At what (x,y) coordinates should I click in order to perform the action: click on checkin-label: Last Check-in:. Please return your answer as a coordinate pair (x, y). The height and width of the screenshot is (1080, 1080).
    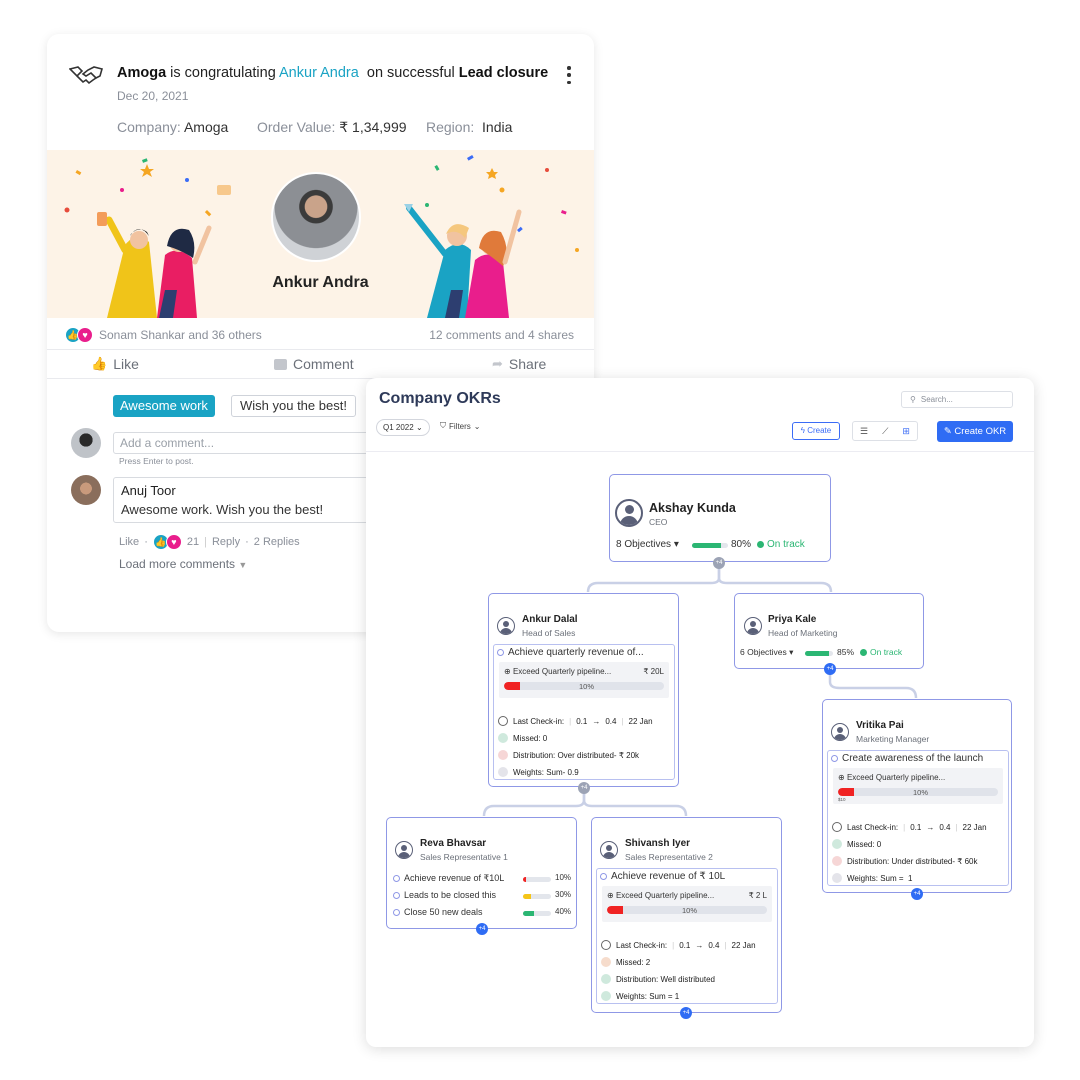
    Looking at the image, I should click on (873, 827).